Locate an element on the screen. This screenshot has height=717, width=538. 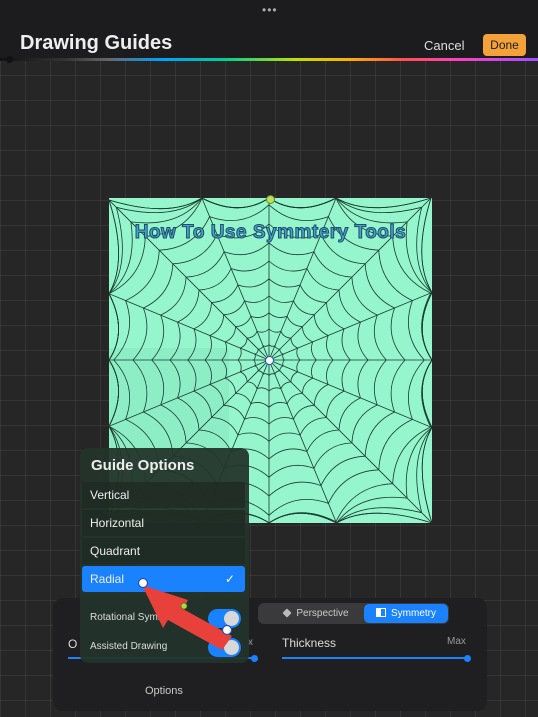
top-bar: ••• Drawing Guides Cancel Done is located at coordinates (269, 30).